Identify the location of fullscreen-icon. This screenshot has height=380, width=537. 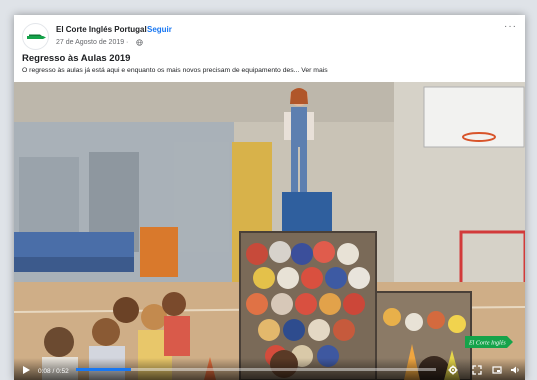
(477, 370).